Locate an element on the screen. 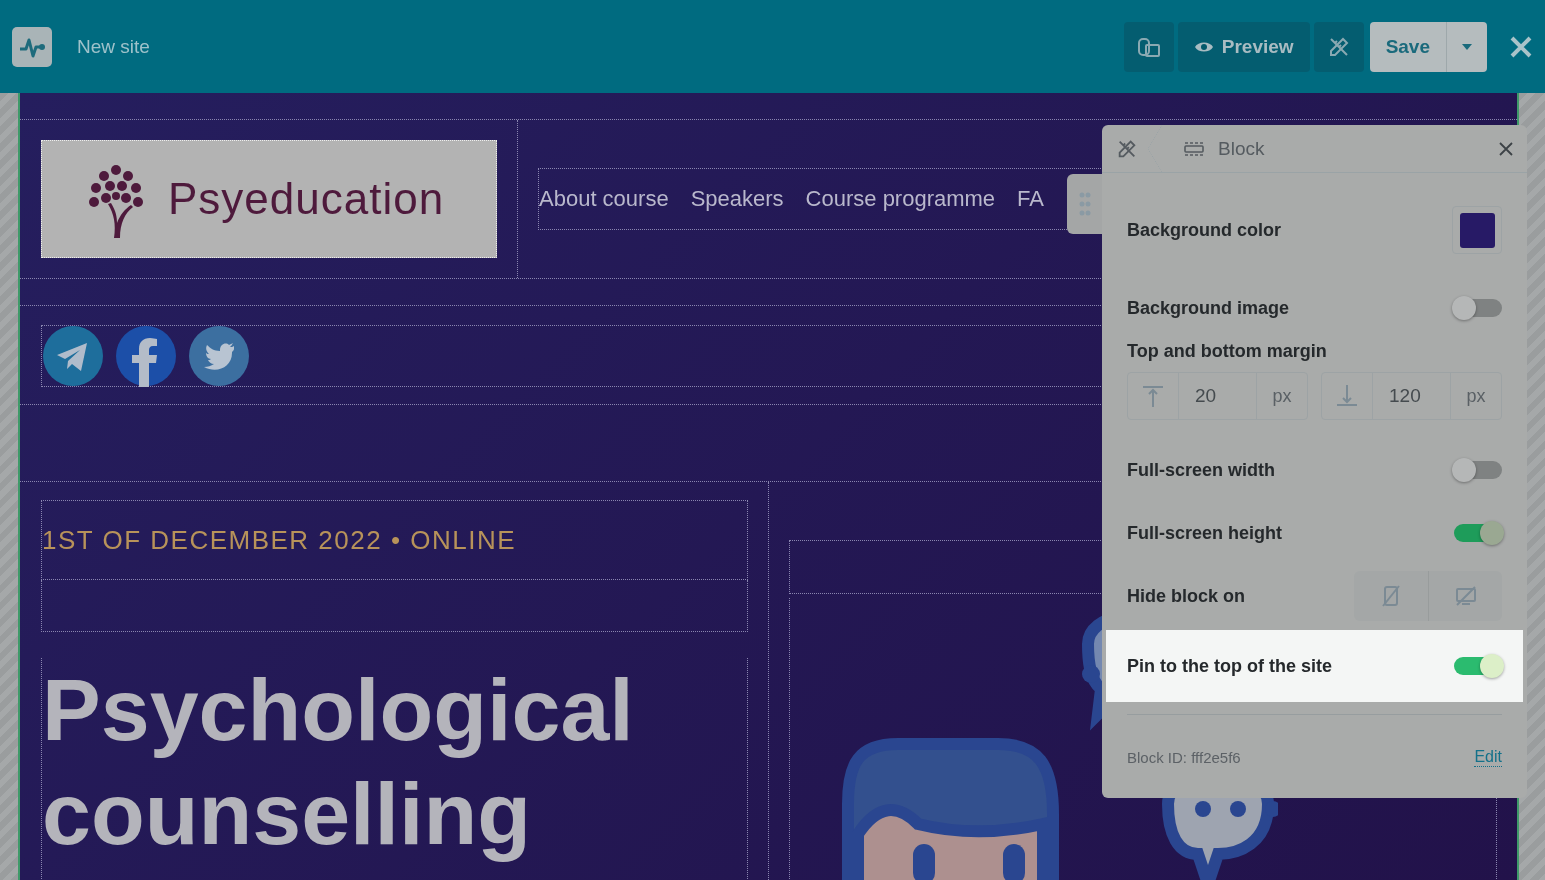 The width and height of the screenshot is (1545, 880). save-options-button is located at coordinates (1467, 46).